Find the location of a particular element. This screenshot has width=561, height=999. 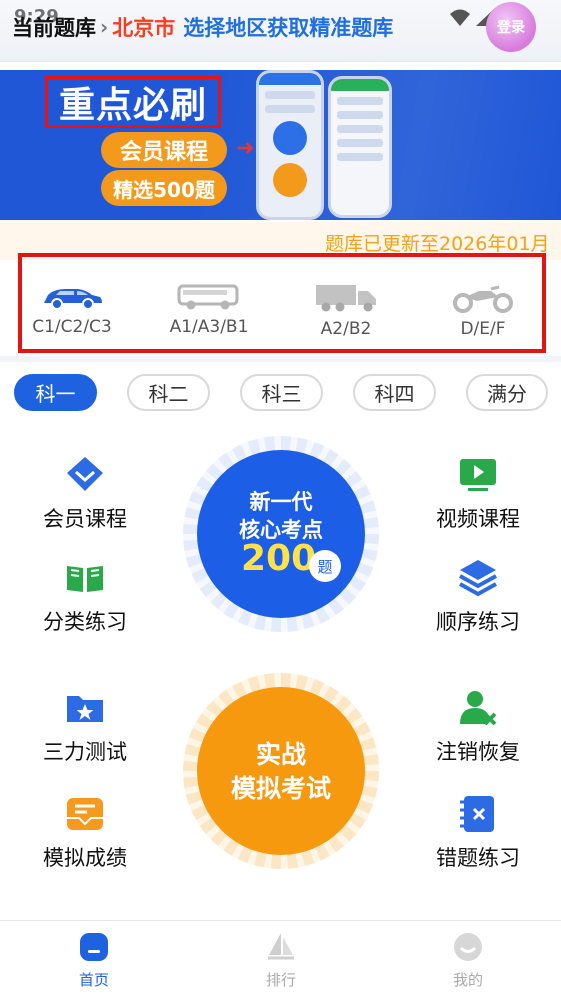

arrow-icon: ➜ is located at coordinates (245, 148).